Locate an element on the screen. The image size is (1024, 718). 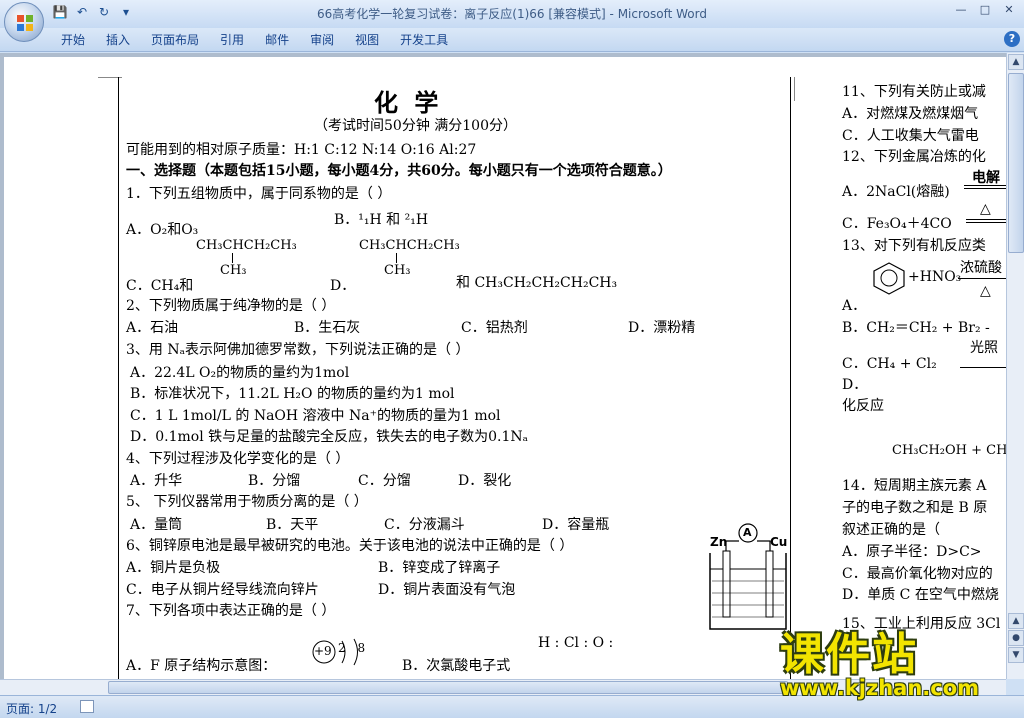
q5-option-d: D．容量瓶 is located at coordinates (576, 525).